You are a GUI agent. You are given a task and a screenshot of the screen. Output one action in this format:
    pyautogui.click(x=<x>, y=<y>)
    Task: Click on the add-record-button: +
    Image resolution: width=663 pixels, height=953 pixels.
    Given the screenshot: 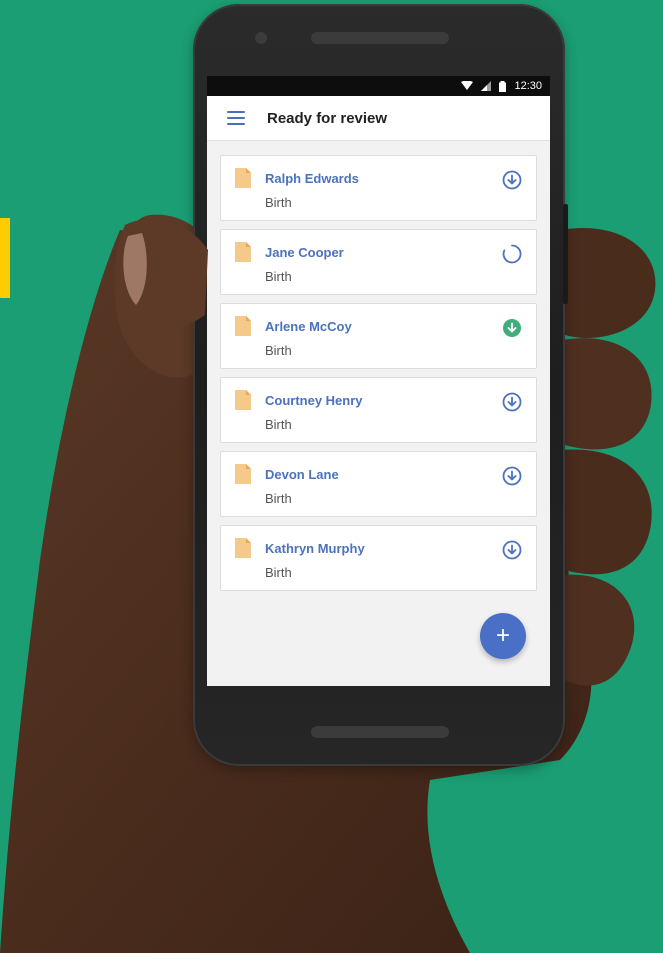 What is the action you would take?
    pyautogui.click(x=503, y=636)
    